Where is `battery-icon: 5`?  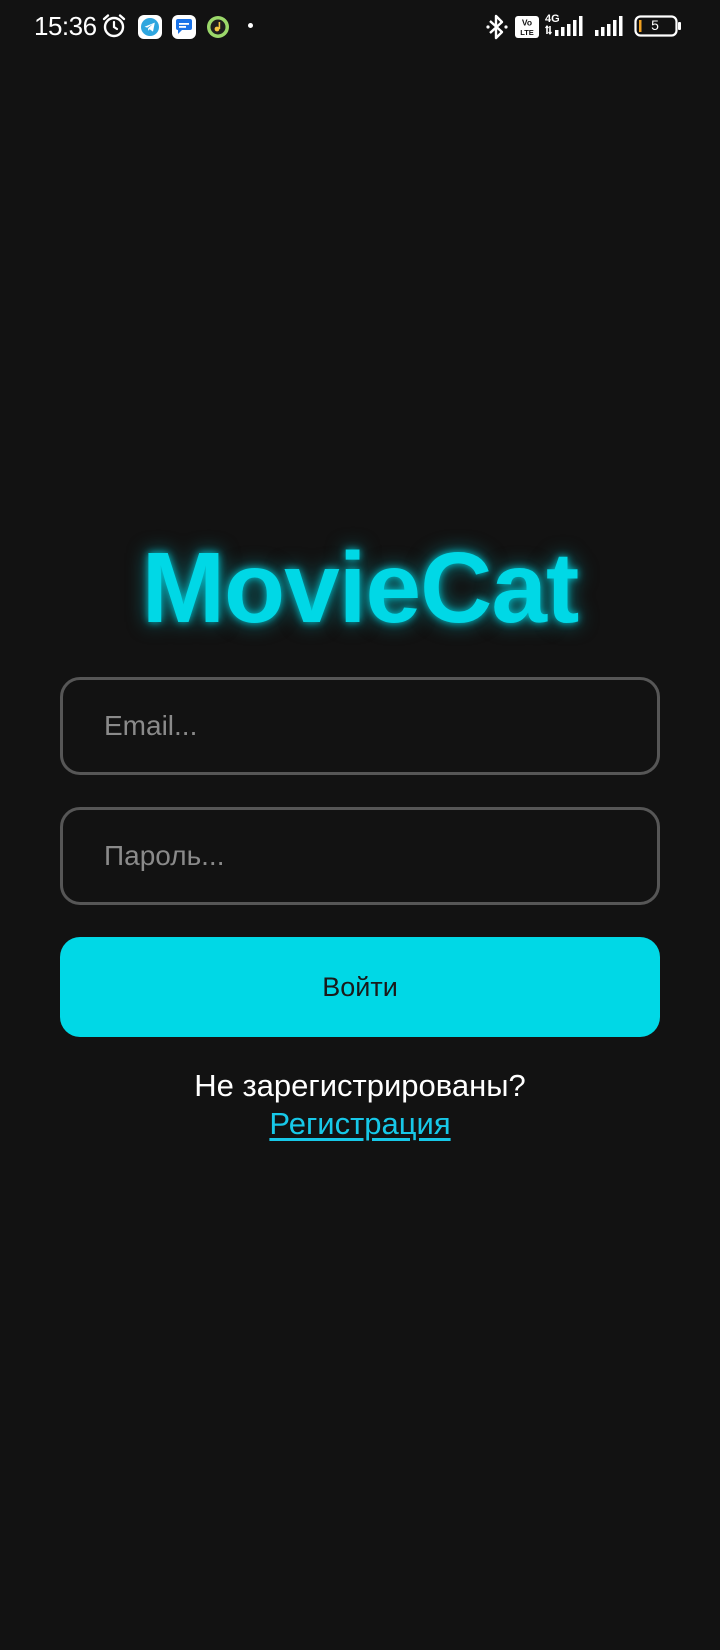
battery-icon: 5 is located at coordinates (658, 26).